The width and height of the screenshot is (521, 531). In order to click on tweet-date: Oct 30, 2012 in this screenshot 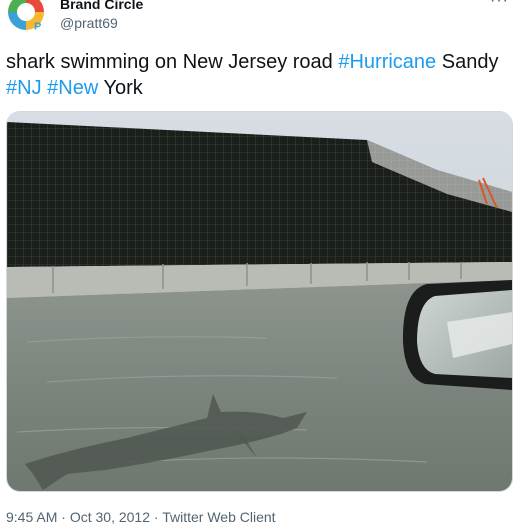, I will do `click(110, 517)`.